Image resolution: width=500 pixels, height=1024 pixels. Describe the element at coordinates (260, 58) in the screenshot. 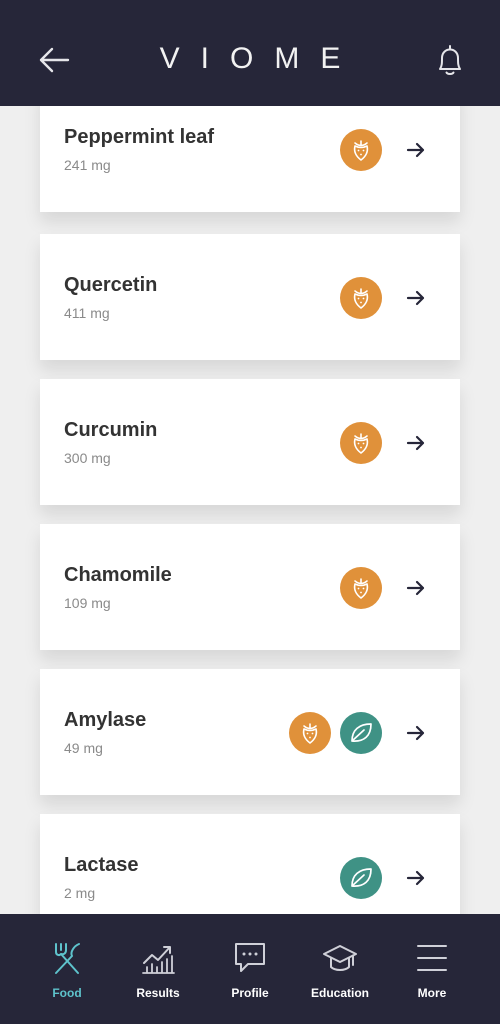

I see `app-logo: VIOME` at that location.